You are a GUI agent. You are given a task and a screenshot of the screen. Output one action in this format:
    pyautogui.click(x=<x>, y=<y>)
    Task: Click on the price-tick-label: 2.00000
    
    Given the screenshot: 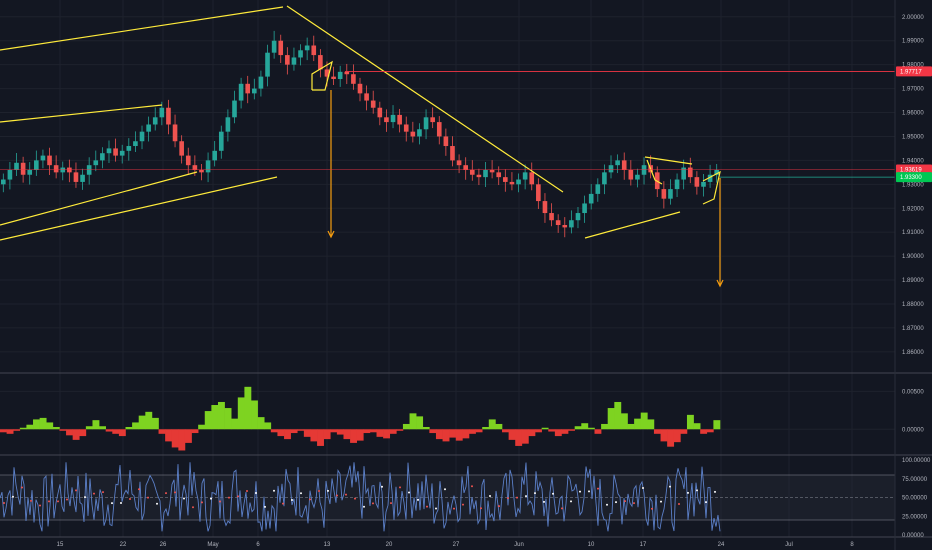 What is the action you would take?
    pyautogui.click(x=913, y=18)
    